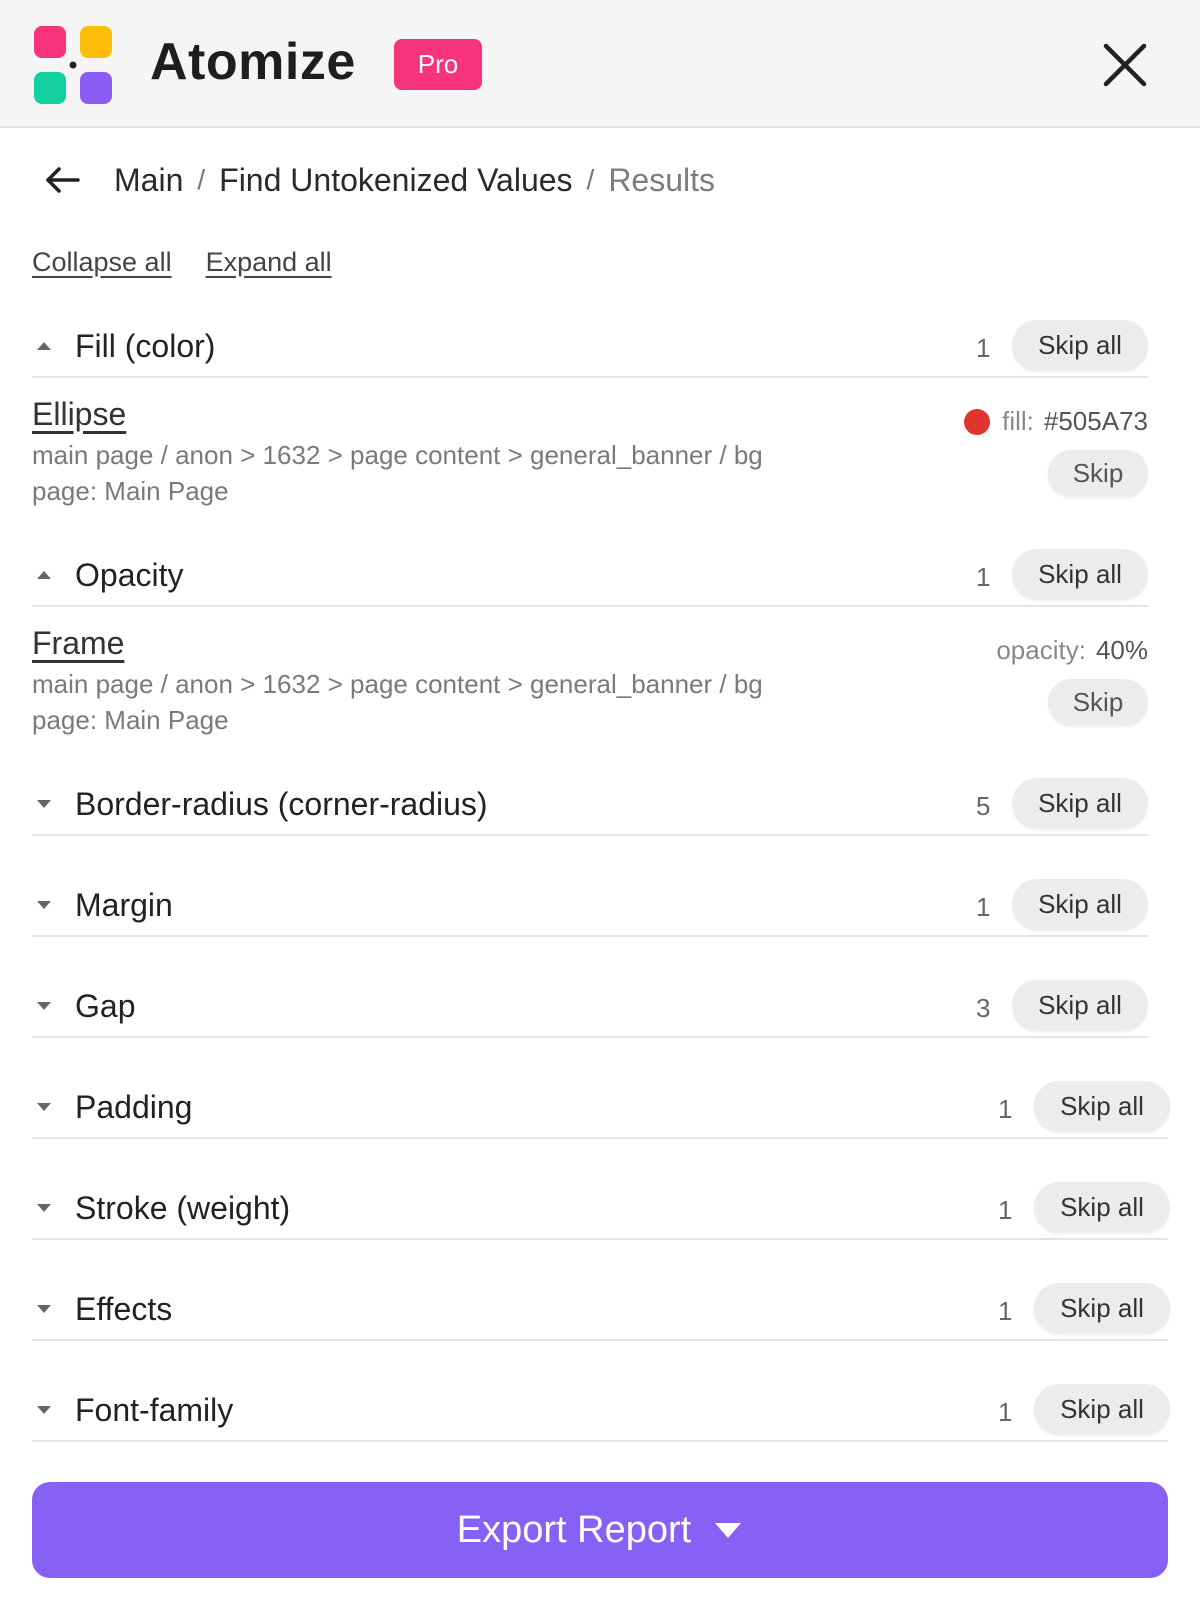 This screenshot has height=1600, width=1200. What do you see at coordinates (977, 421) in the screenshot?
I see `color-swatch` at bounding box center [977, 421].